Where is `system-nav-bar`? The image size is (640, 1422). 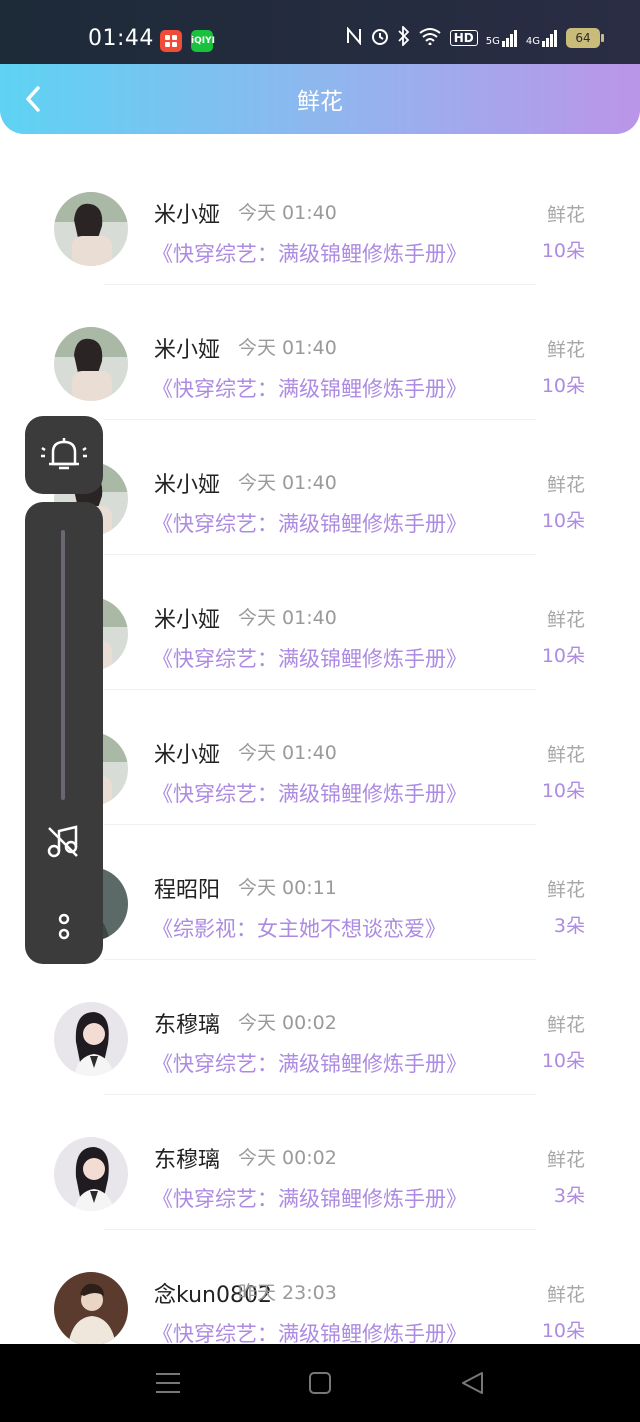
system-nav-bar is located at coordinates (320, 1383).